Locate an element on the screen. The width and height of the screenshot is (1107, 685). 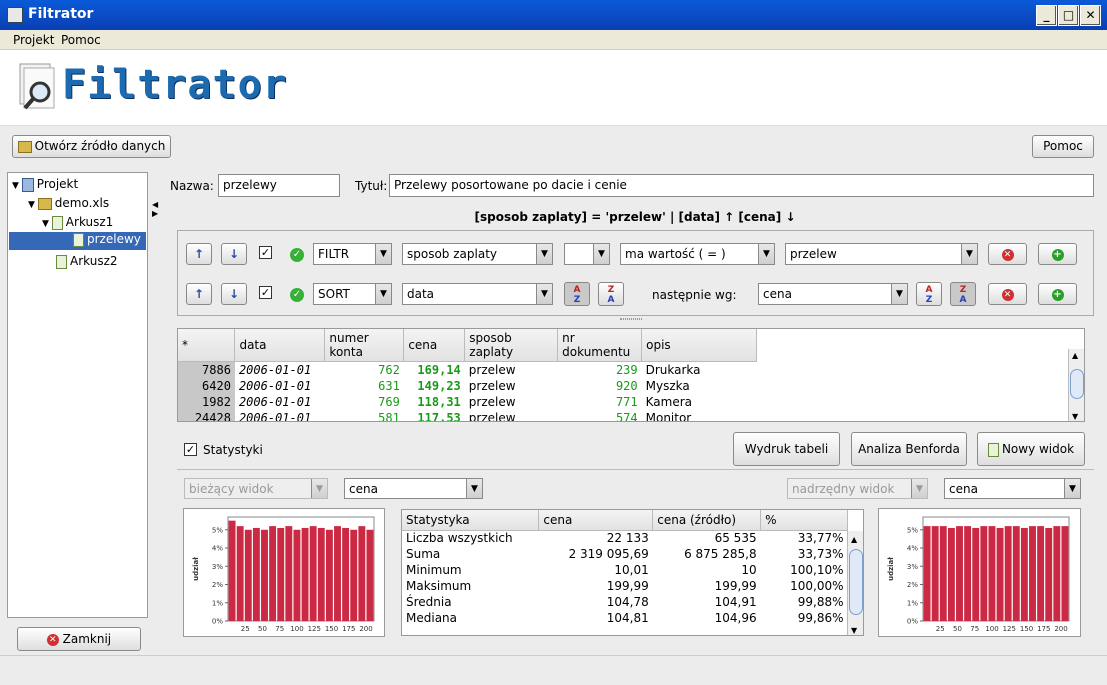
table-scrollbar: ▲ ▼ is located at coordinates (1076, 385).